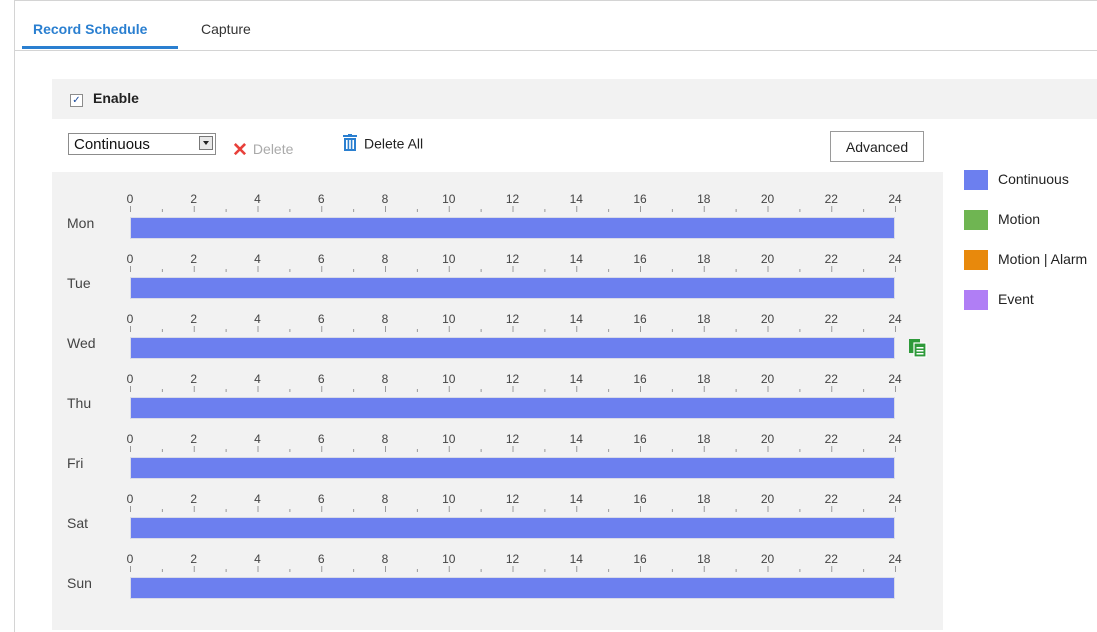  Describe the element at coordinates (394, 143) in the screenshot. I see `delete-all-label: Delete All` at that location.